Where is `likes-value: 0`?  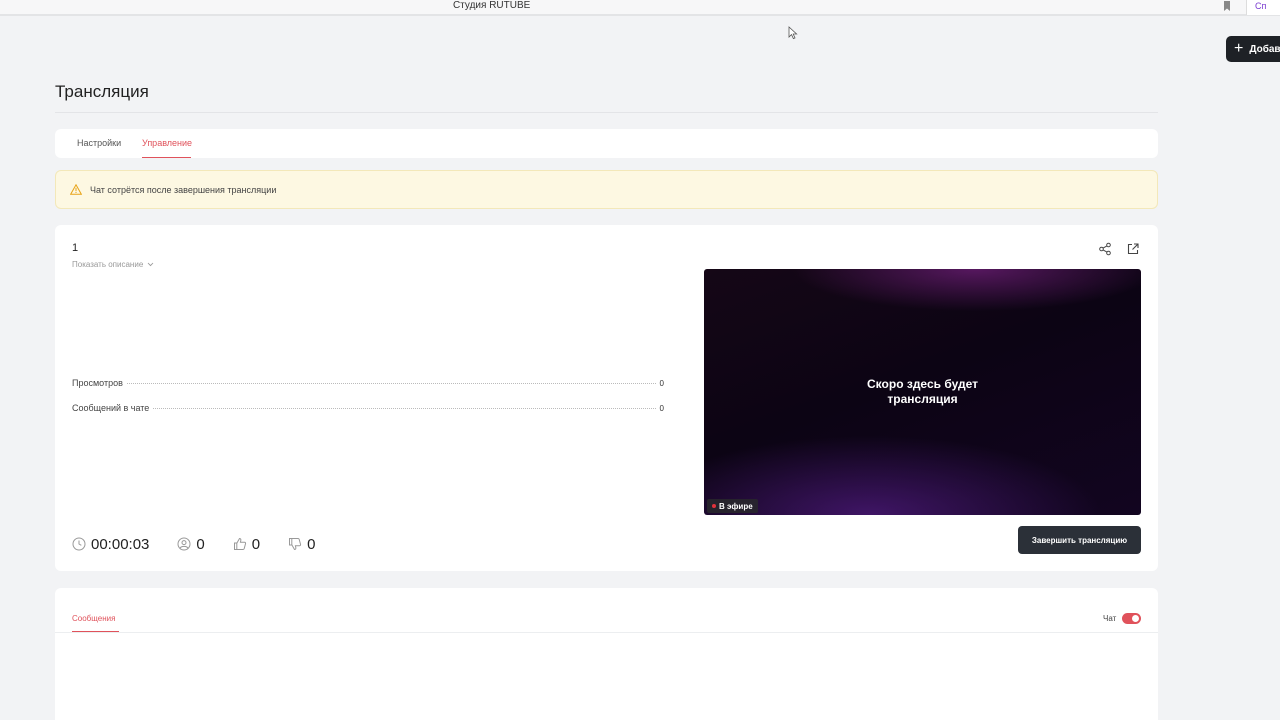 likes-value: 0 is located at coordinates (256, 544).